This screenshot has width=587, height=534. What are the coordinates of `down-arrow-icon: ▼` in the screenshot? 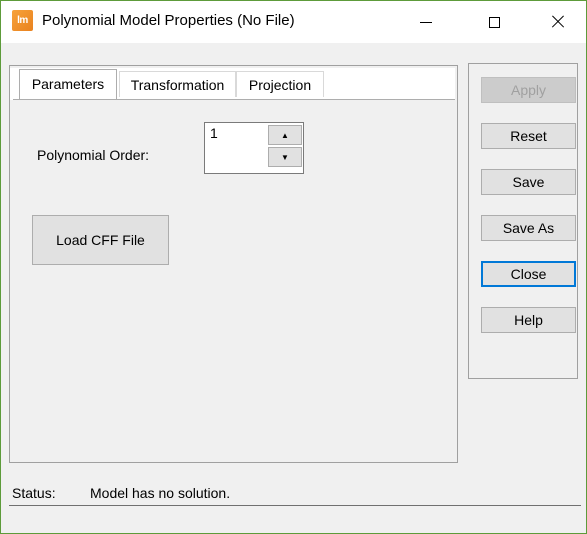 It's located at (285, 157).